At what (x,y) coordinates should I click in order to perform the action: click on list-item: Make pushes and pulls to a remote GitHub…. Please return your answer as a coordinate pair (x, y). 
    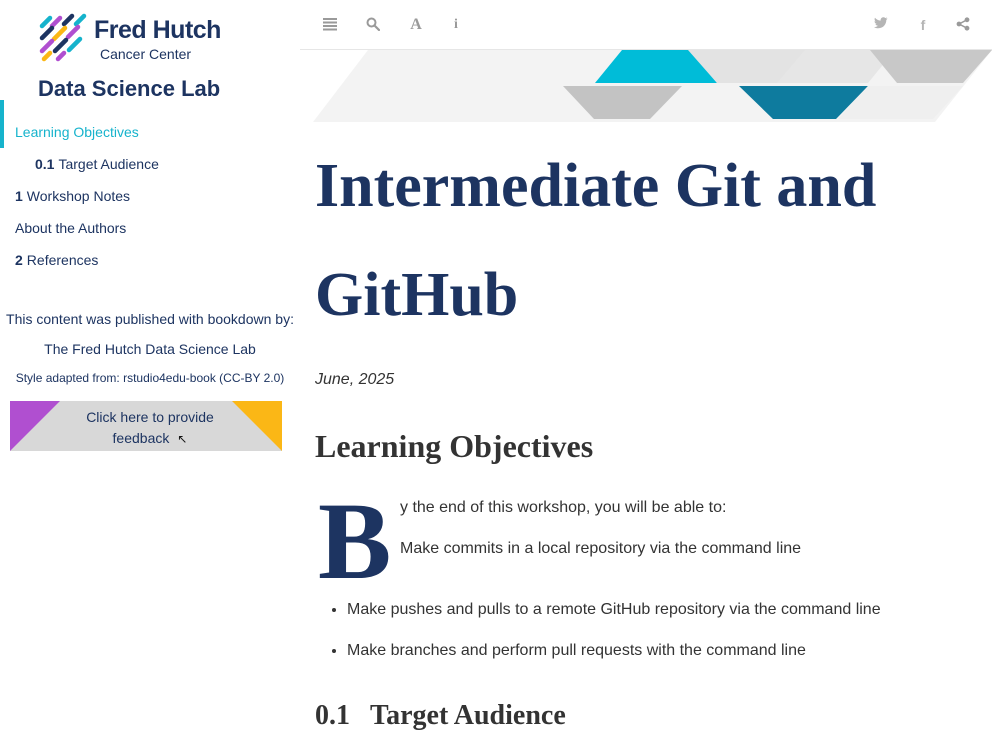
    Looking at the image, I should click on (661, 609).